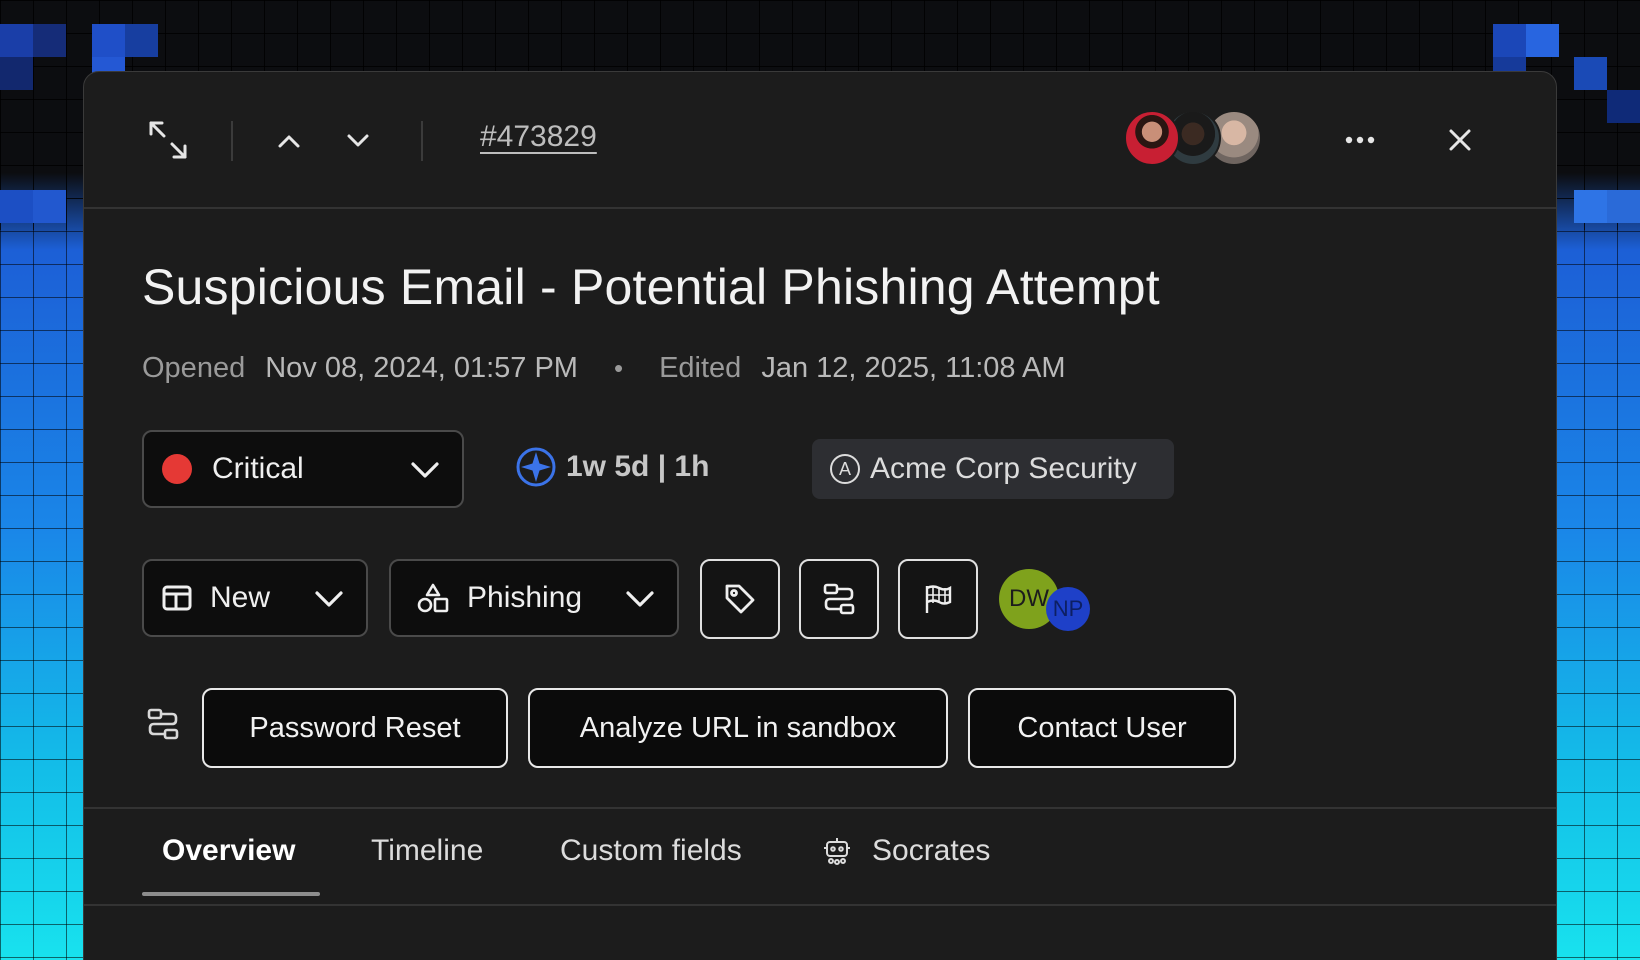 The image size is (1640, 960). Describe the element at coordinates (700, 368) in the screenshot. I see `edited-label: Edited` at that location.